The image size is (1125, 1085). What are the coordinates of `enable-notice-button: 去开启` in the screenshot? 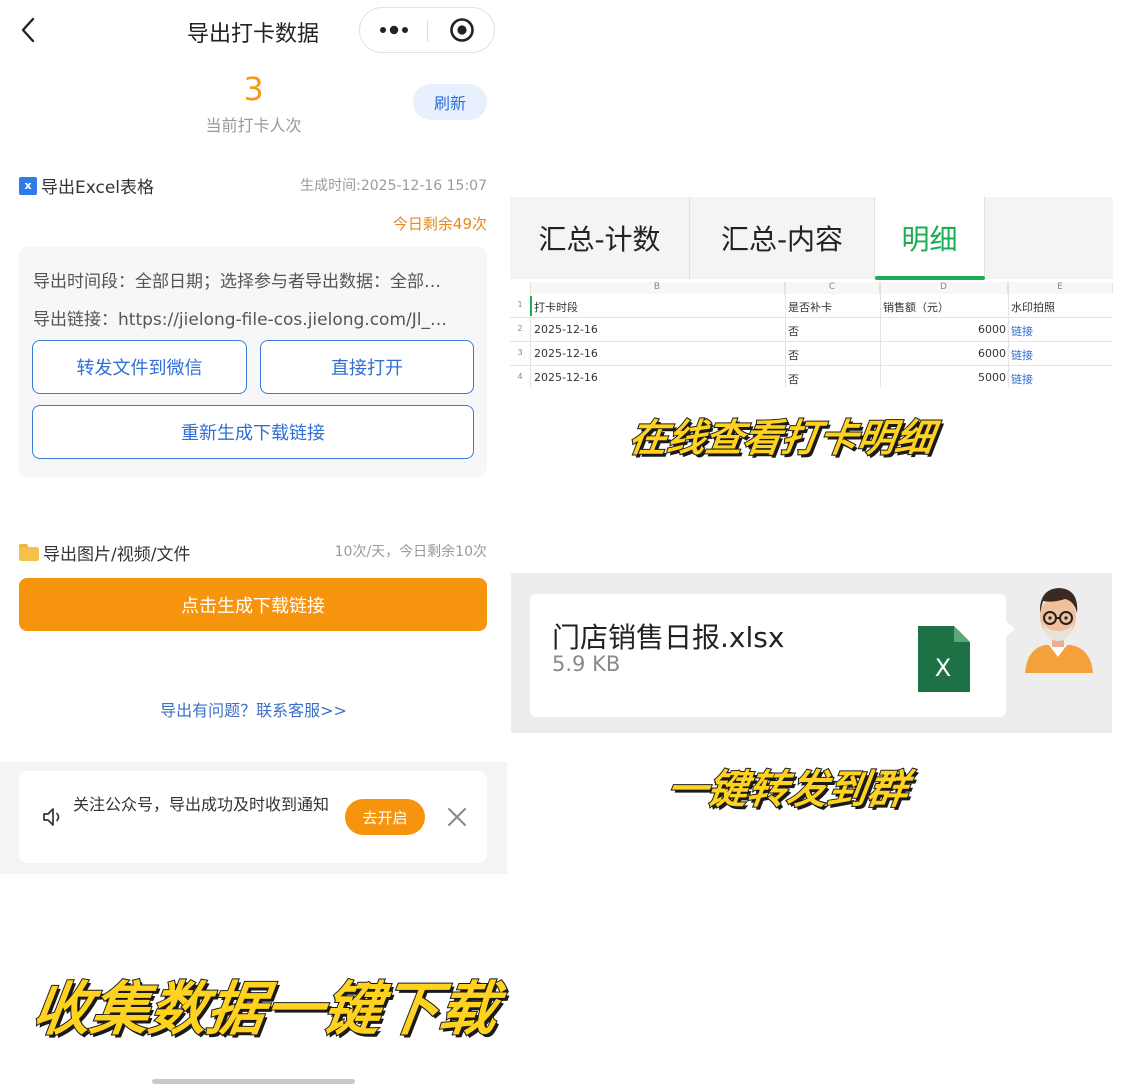 It's located at (385, 817).